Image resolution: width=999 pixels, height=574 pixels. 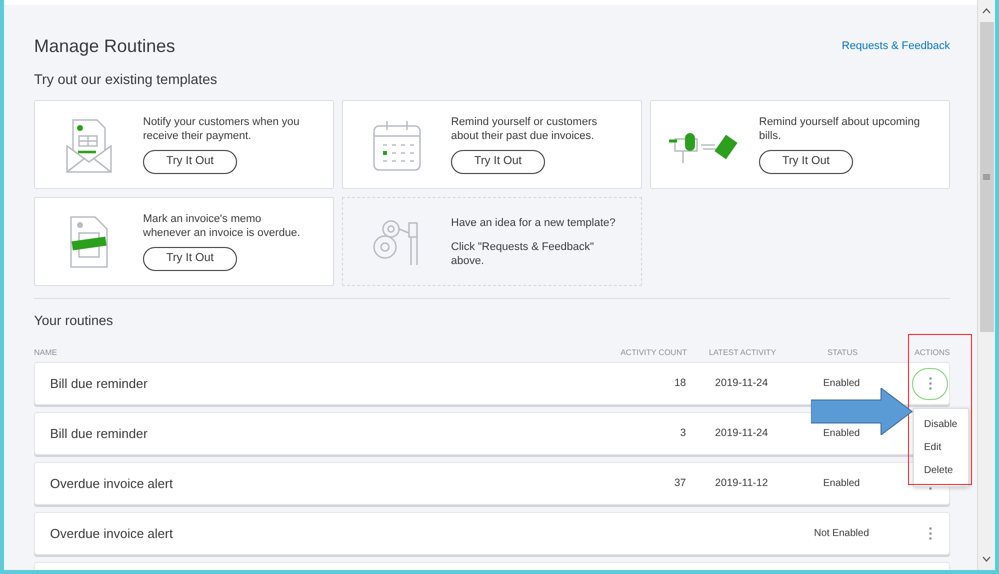 I want to click on scroll-up-icon, so click(x=986, y=11).